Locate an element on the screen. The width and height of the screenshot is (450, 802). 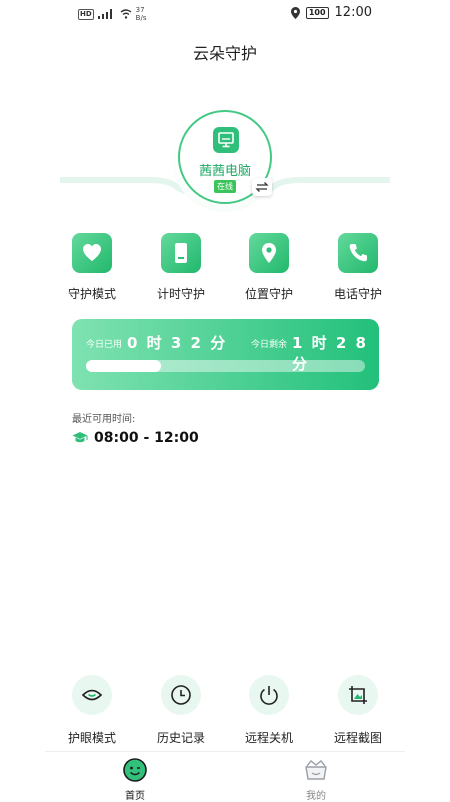
crown-basket-icon is located at coordinates (316, 770).